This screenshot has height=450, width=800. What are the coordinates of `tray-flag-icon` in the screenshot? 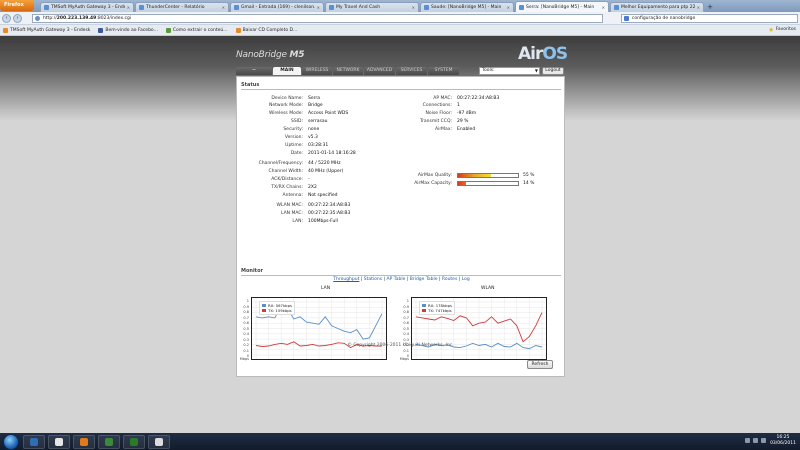 It's located at (747, 440).